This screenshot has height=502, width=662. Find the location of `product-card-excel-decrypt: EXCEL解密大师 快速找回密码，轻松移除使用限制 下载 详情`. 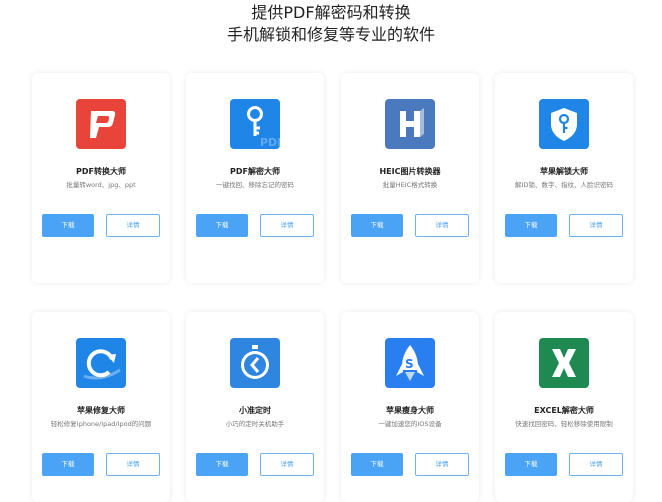

product-card-excel-decrypt: EXCEL解密大师 快速找回密码，轻松移除使用限制 下载 详情 is located at coordinates (564, 407).